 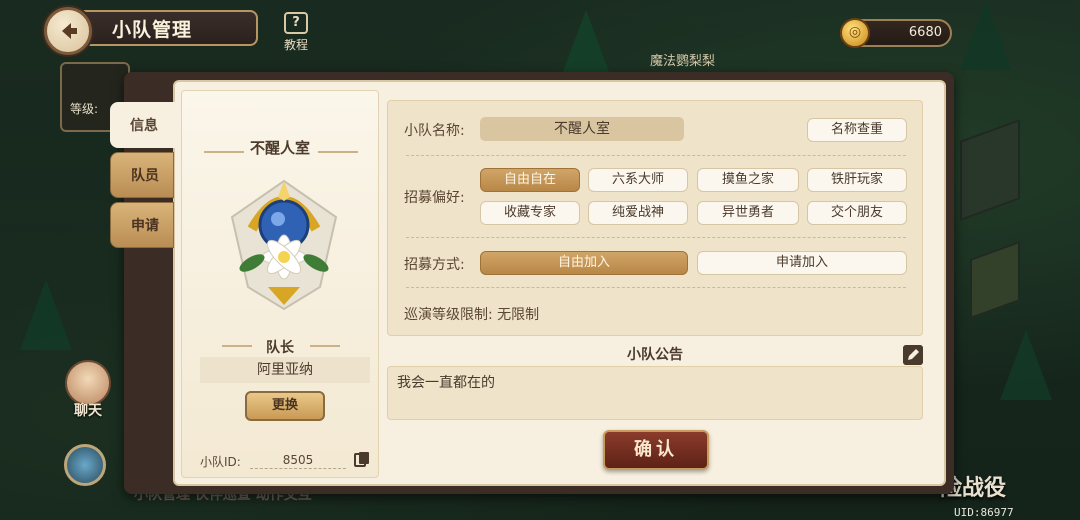 I want to click on team-name-field: 不醒人室, so click(x=582, y=129).